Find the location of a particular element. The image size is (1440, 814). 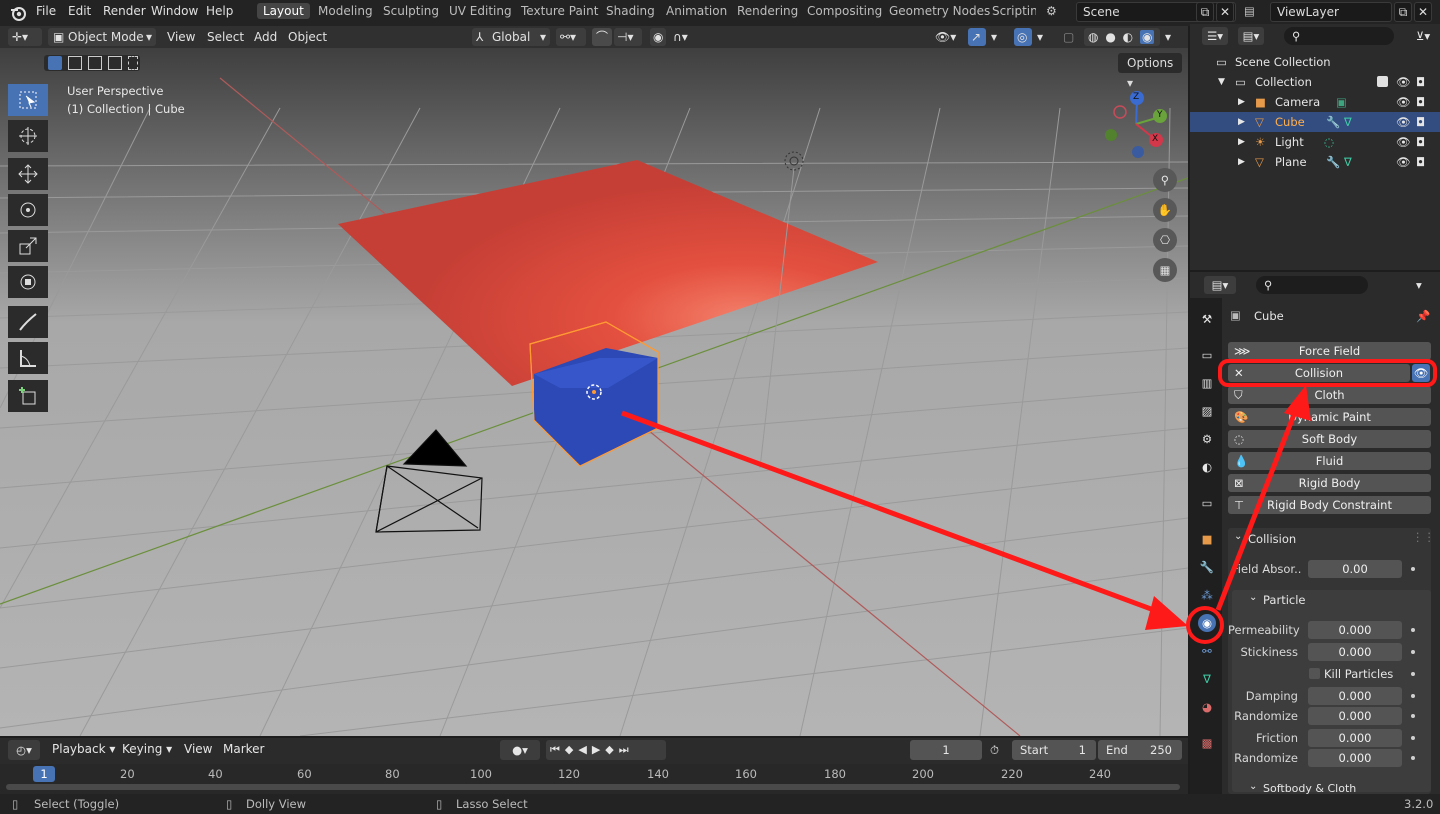

rigid-body-button: ⊠ Rigid Body is located at coordinates (1329, 483).